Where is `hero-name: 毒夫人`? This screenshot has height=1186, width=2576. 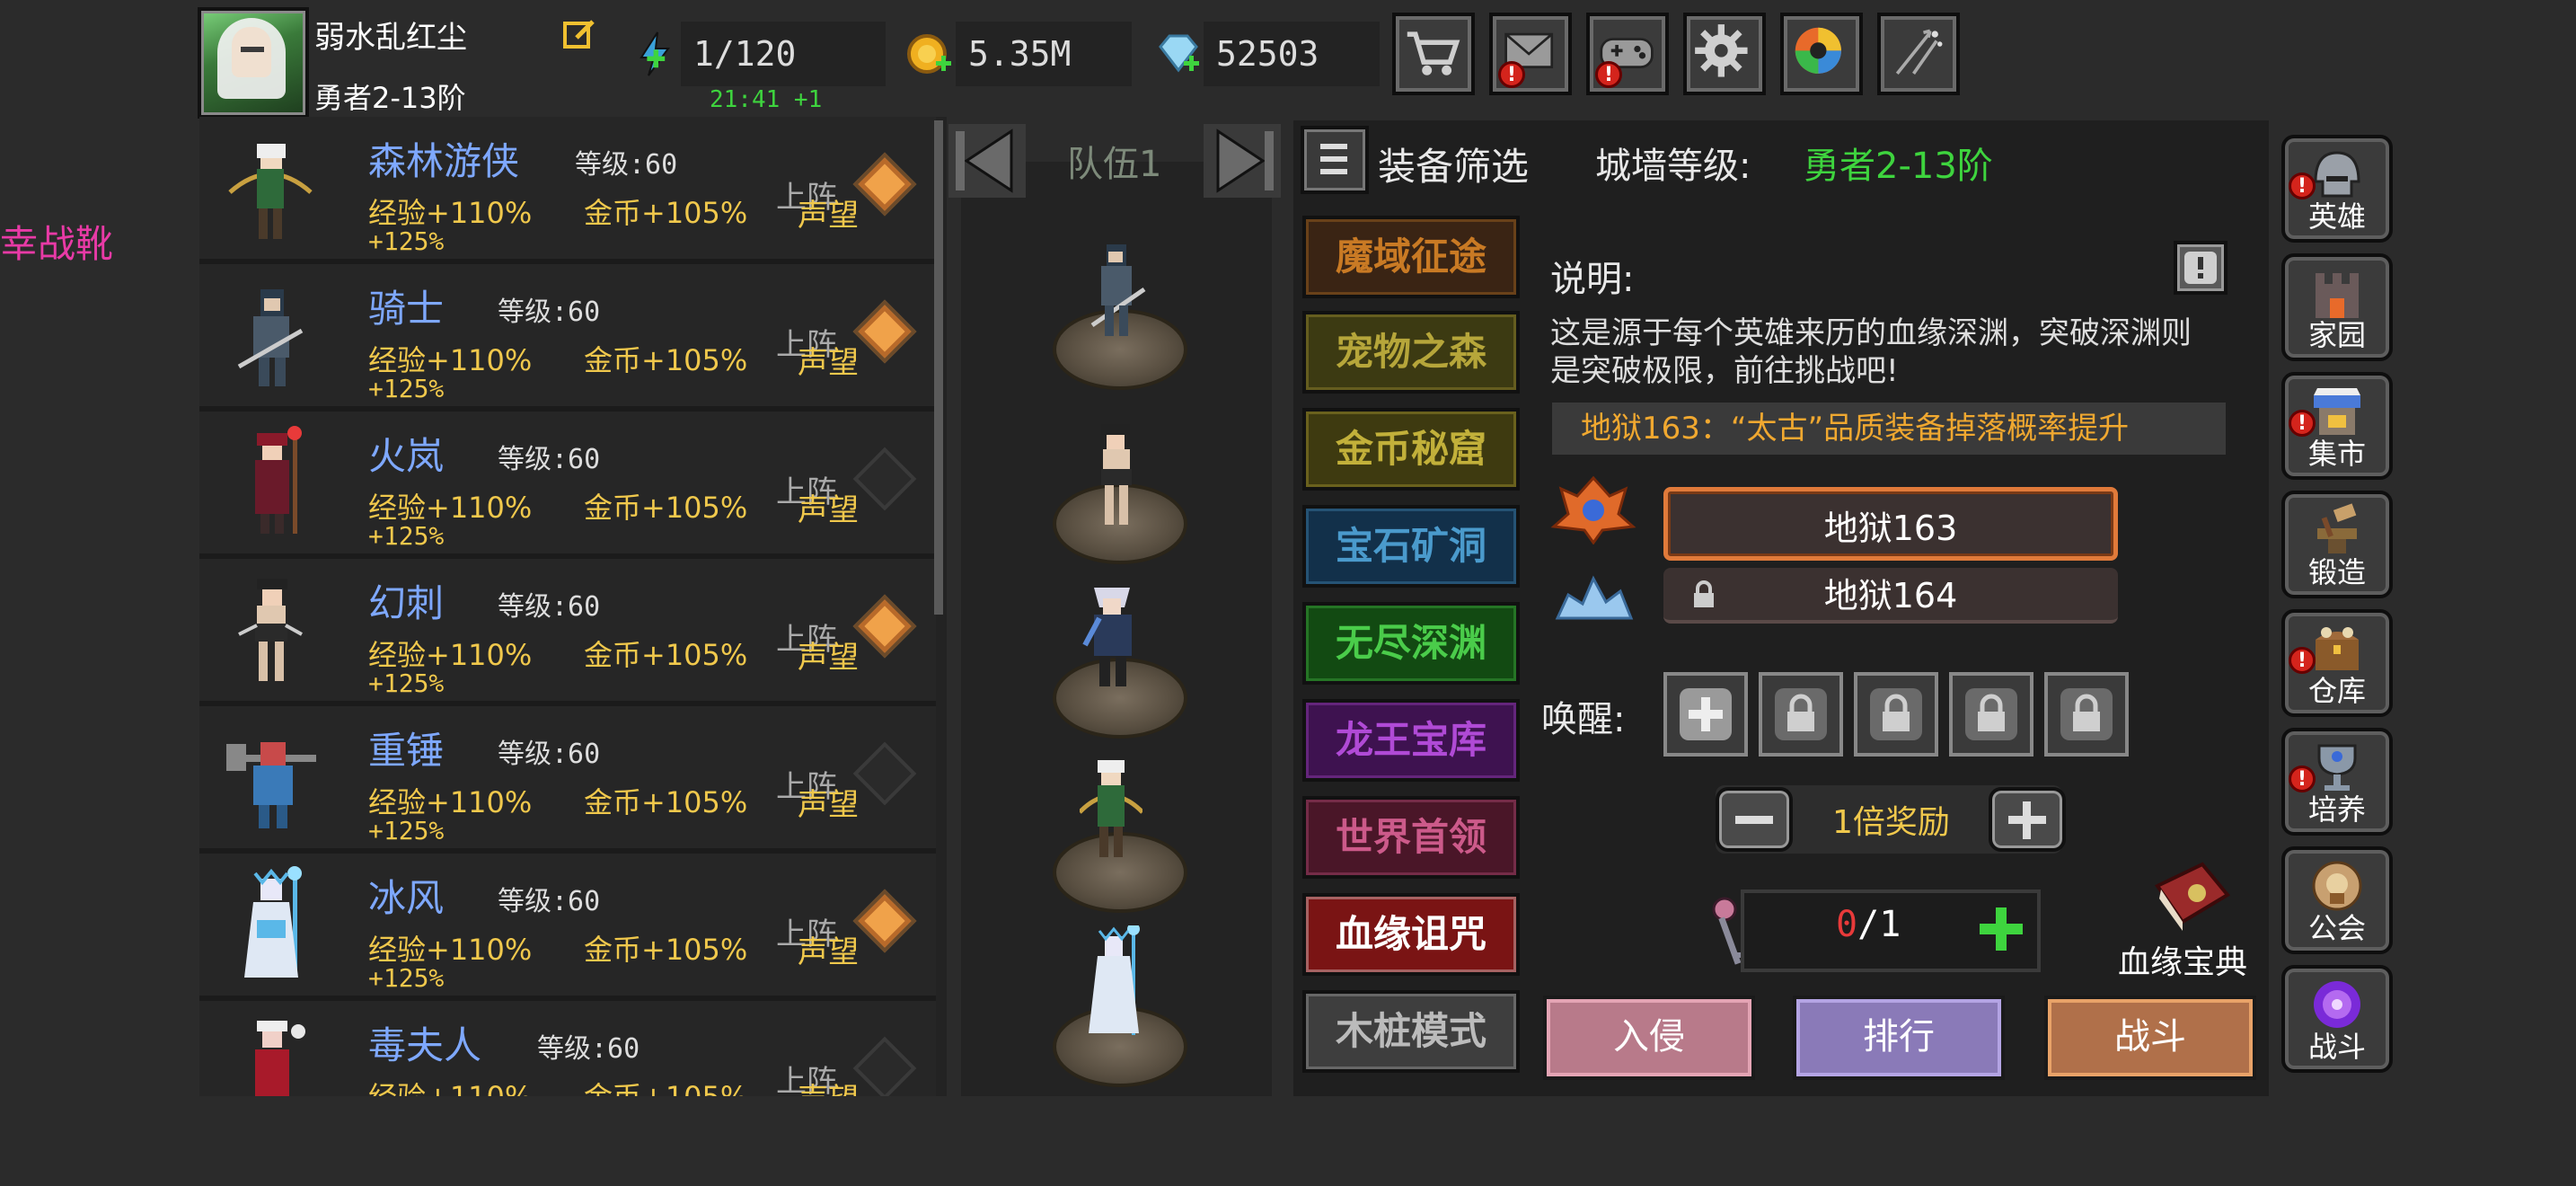 hero-name: 毒夫人 is located at coordinates (425, 1045).